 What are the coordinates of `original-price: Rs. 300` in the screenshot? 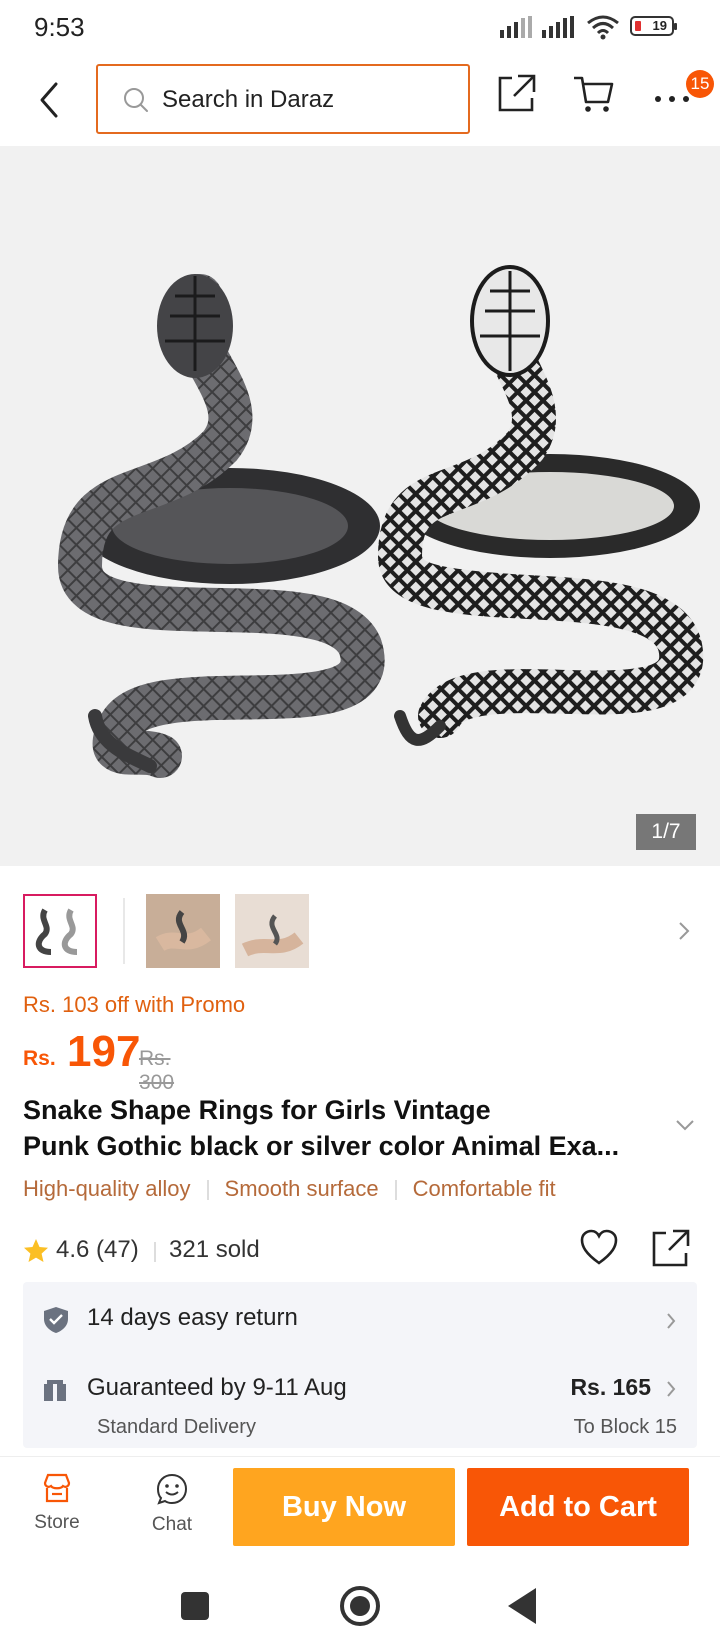 It's located at (157, 1070).